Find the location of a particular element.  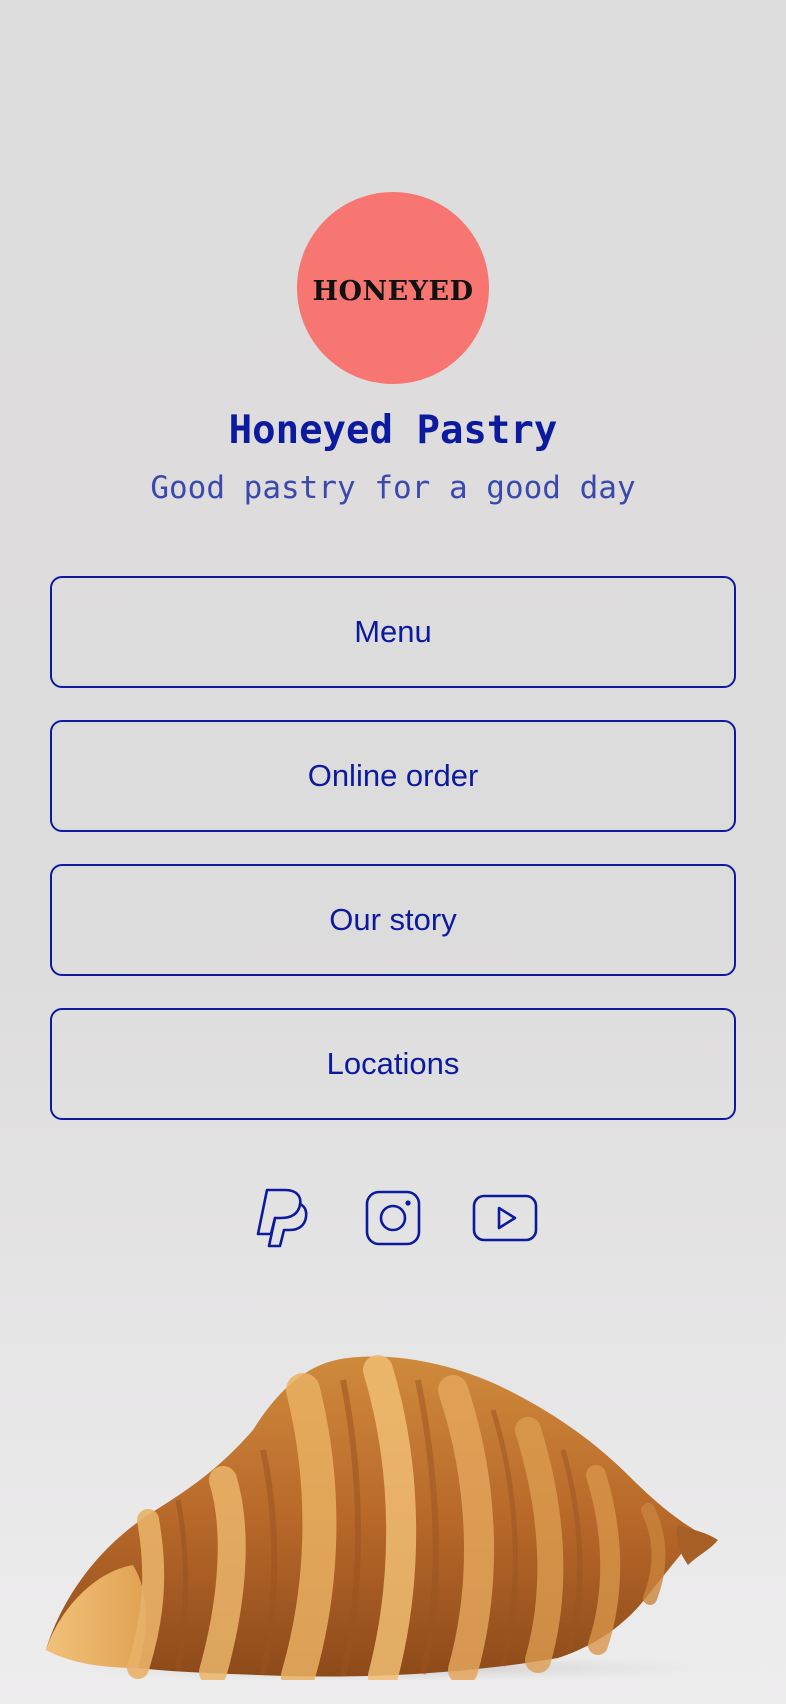

logo-text: HONEYED is located at coordinates (393, 291).